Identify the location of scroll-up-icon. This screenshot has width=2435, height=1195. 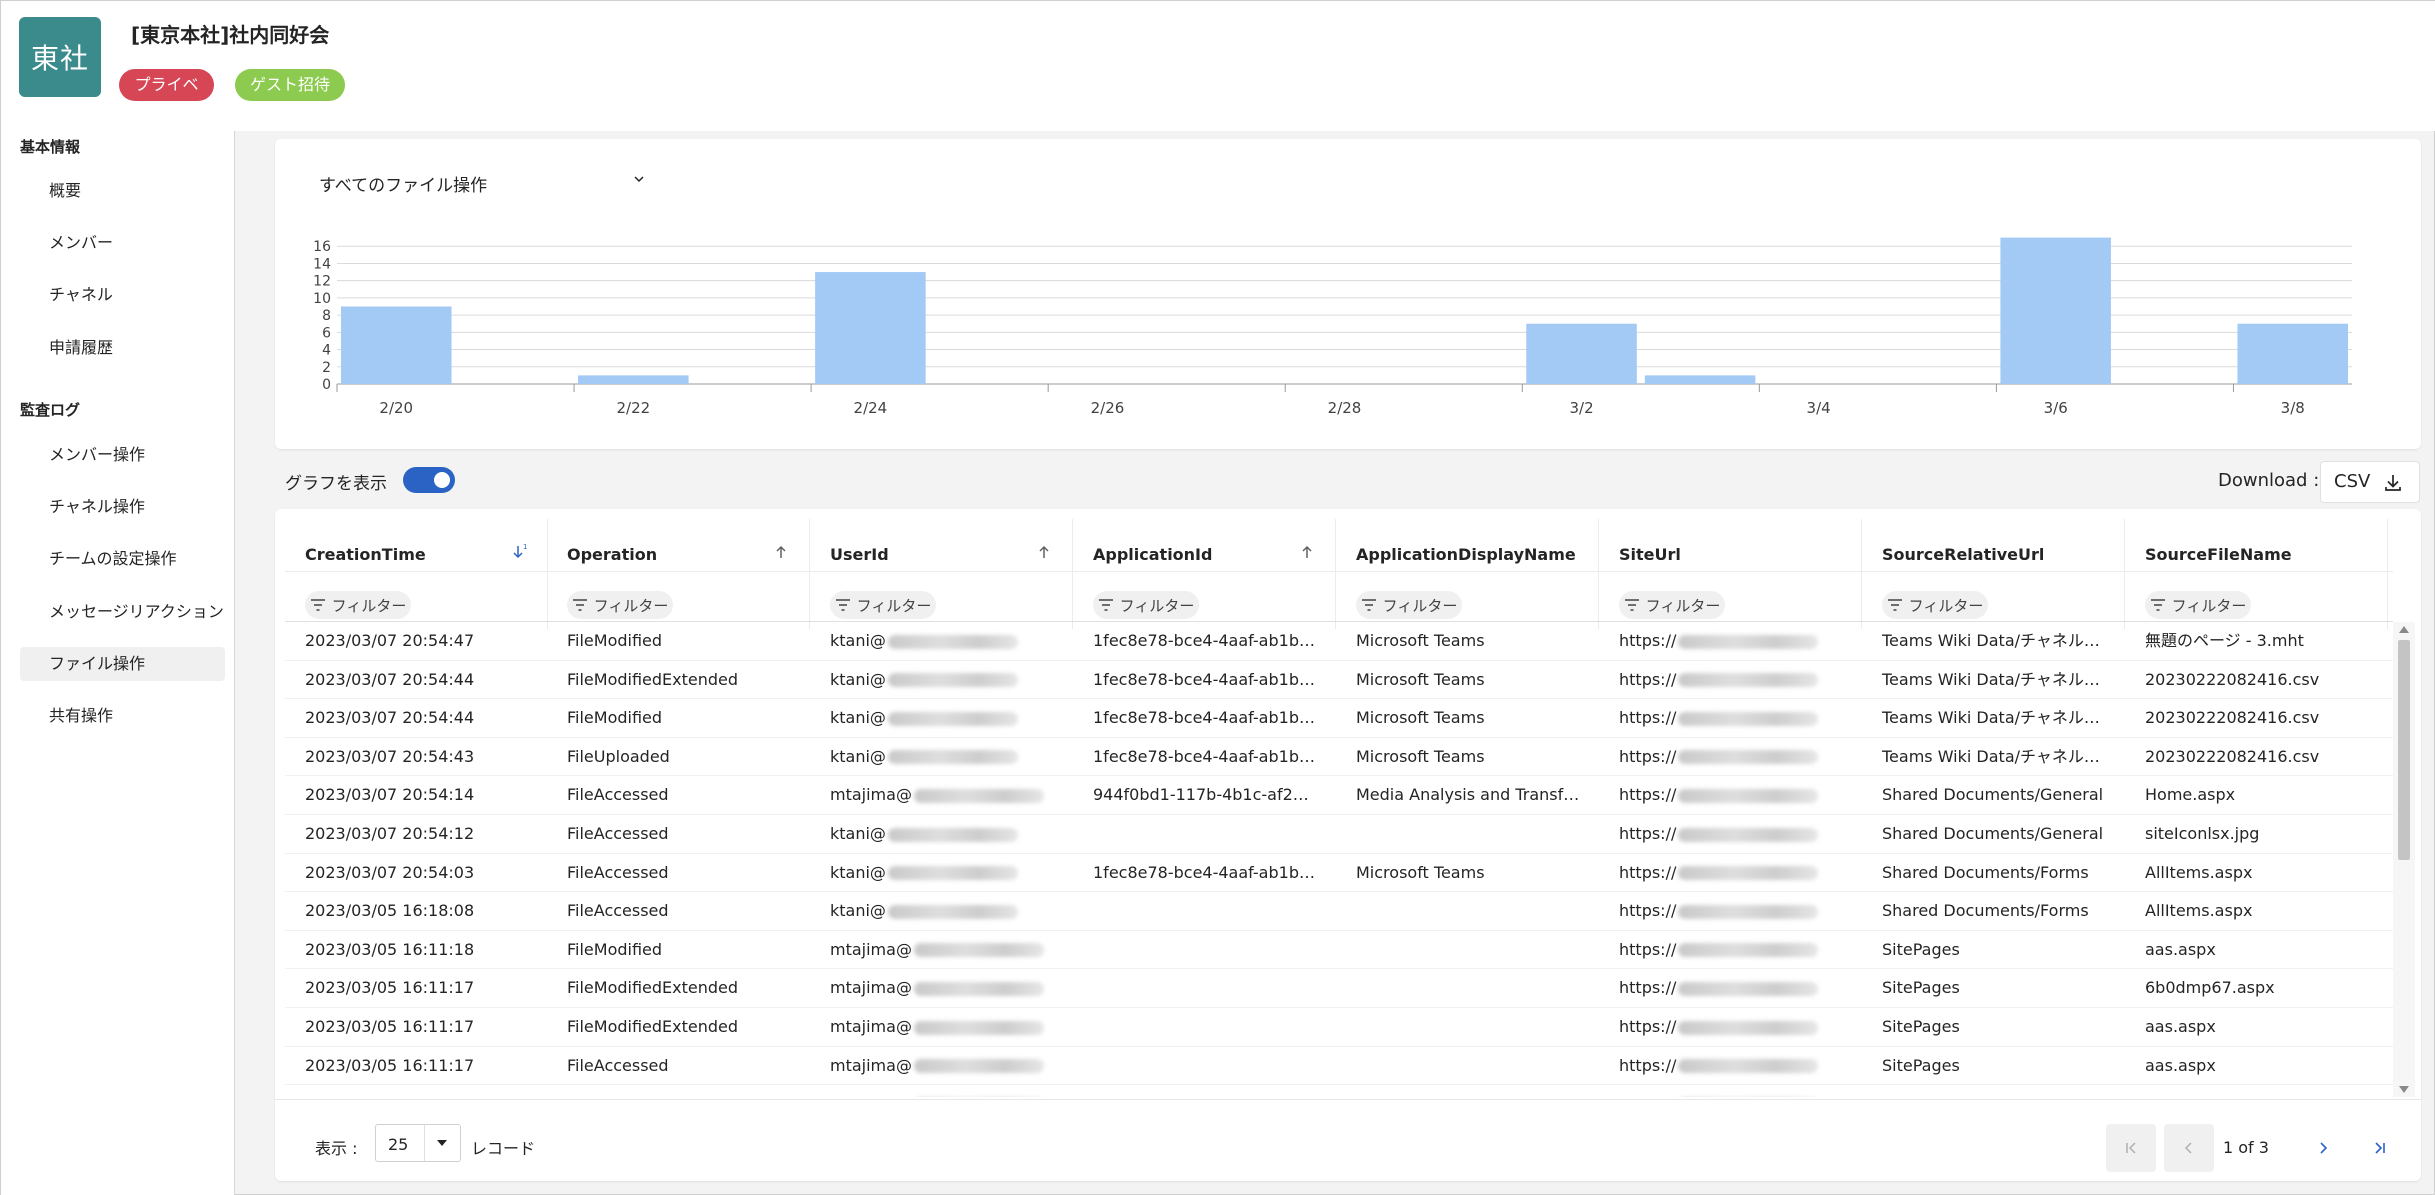
(2404, 629).